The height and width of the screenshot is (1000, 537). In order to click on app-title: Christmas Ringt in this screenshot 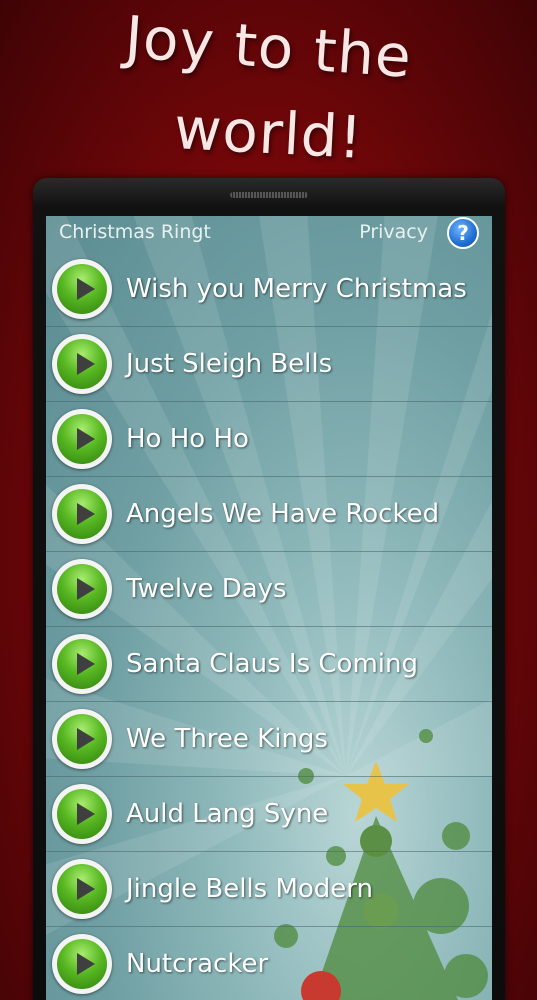, I will do `click(135, 232)`.